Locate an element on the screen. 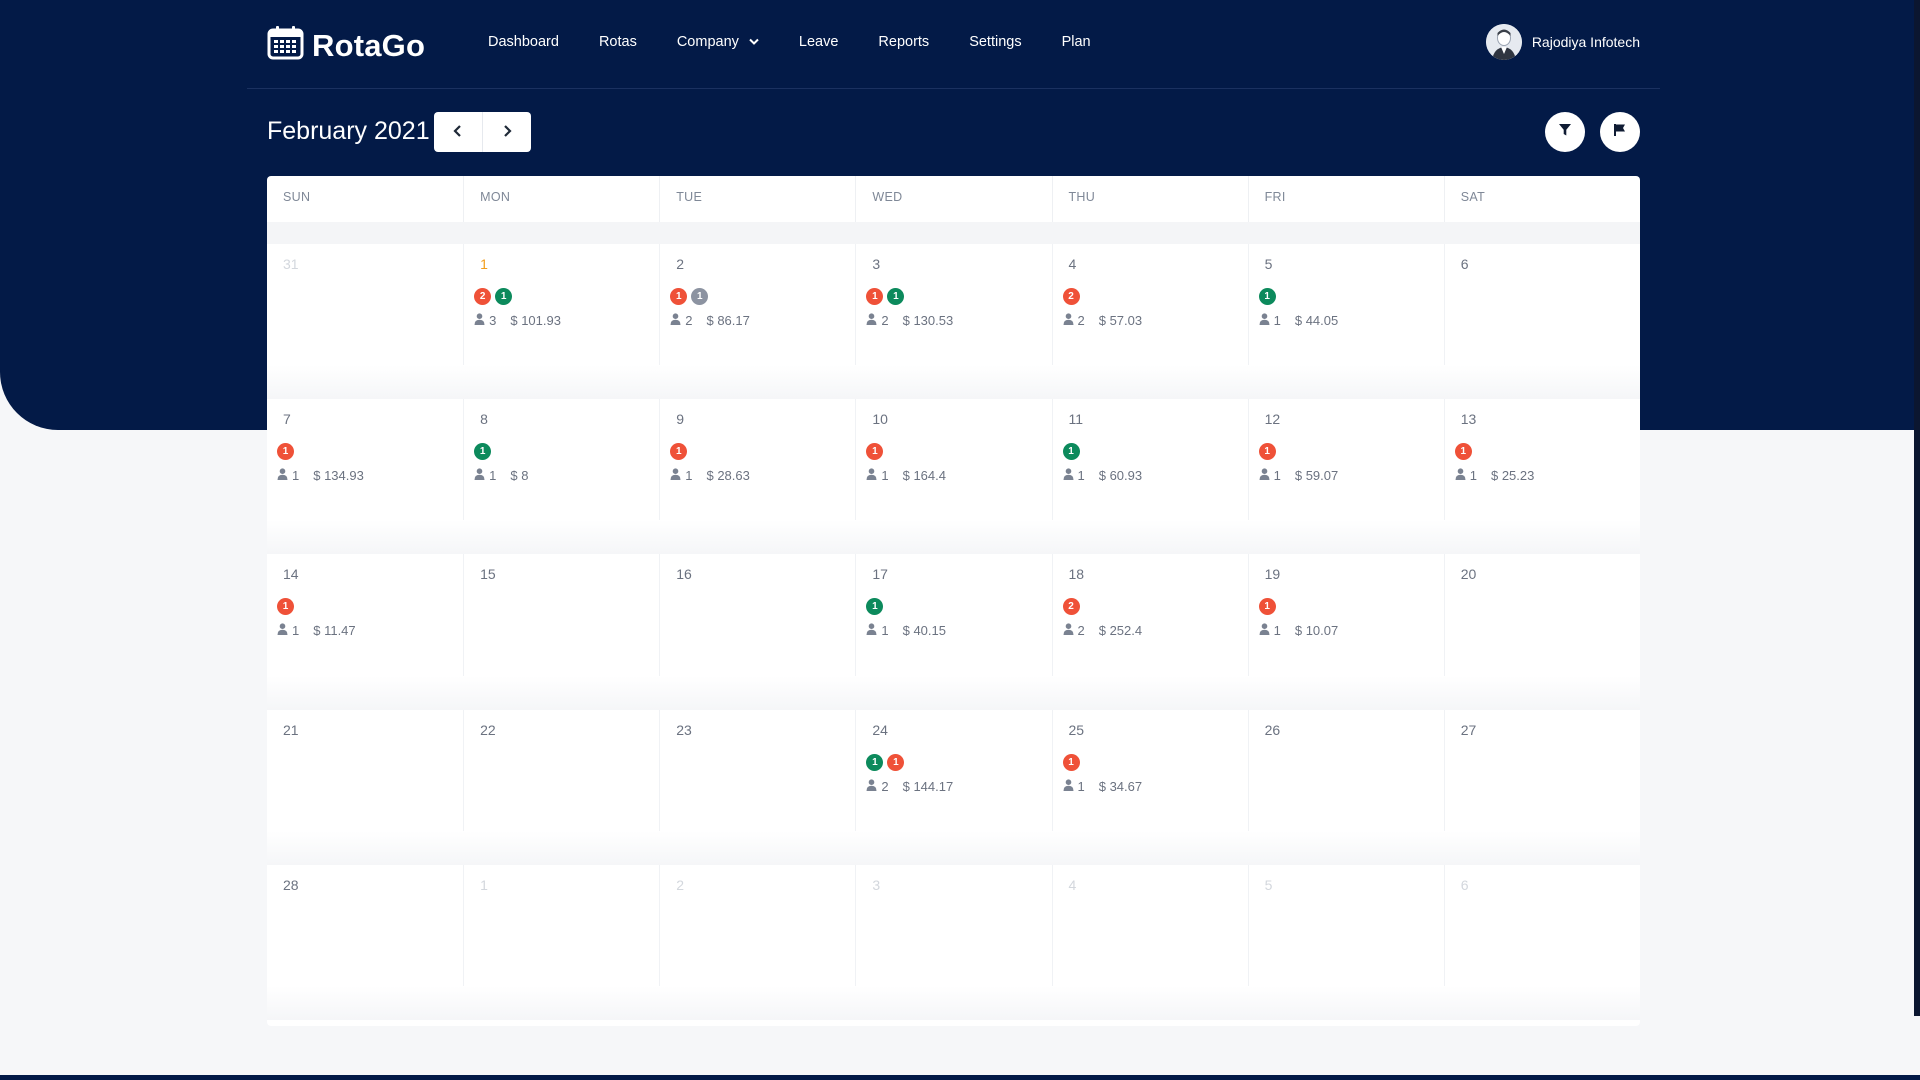 The height and width of the screenshot is (1080, 1920). nav-dashboard: Dashboard is located at coordinates (523, 42).